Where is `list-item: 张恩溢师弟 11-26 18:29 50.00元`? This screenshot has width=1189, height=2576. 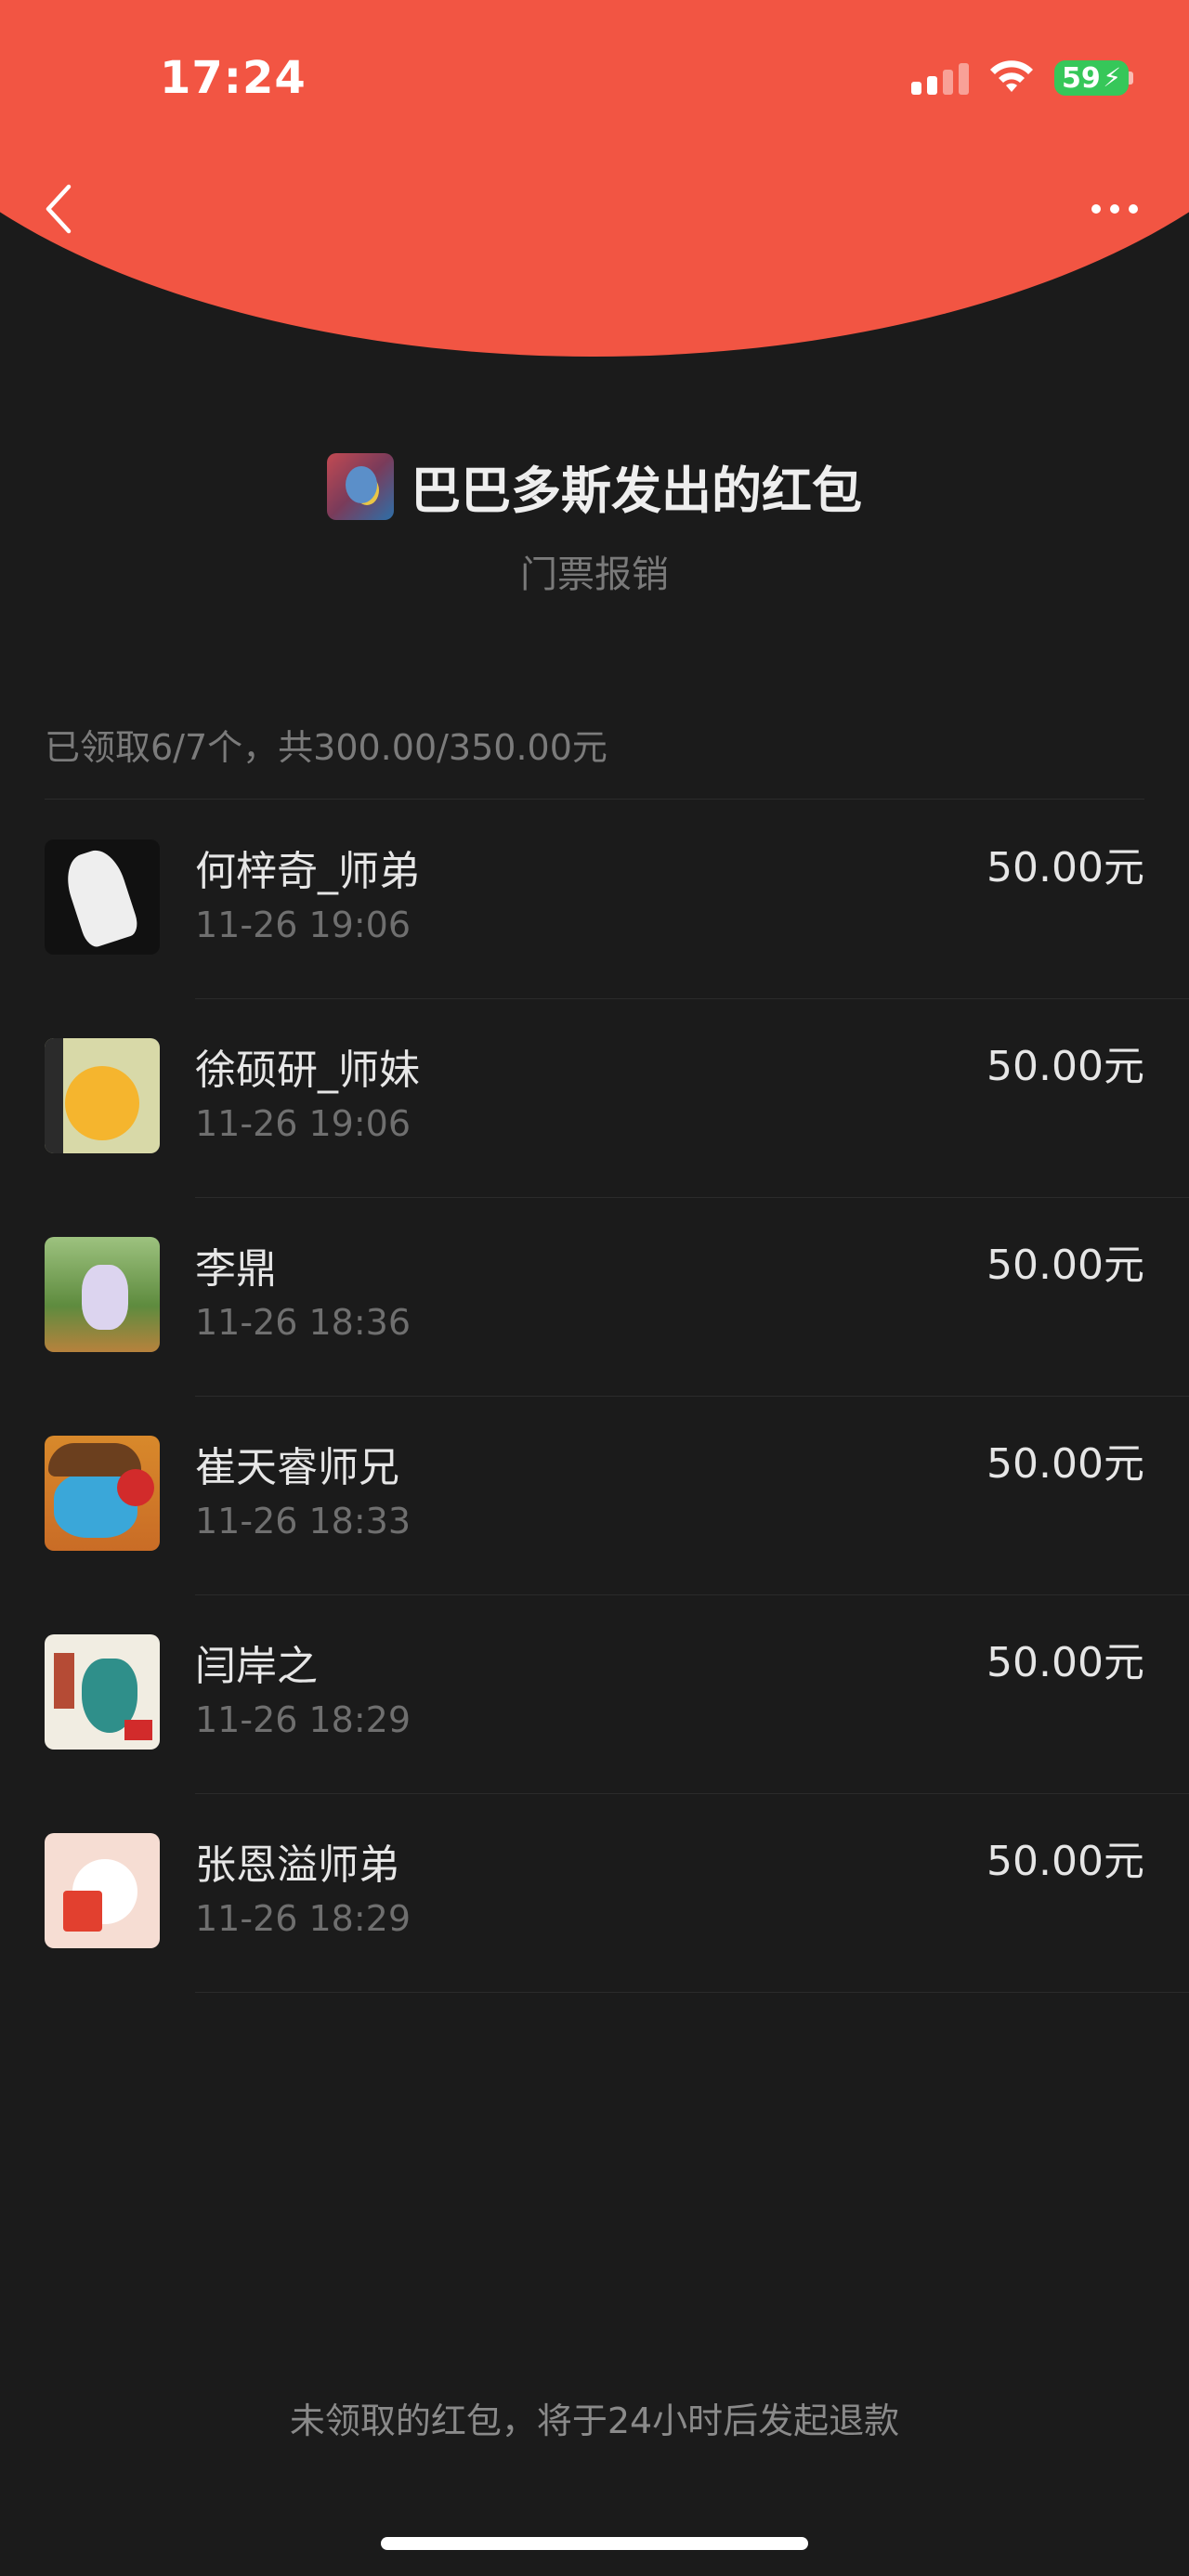 list-item: 张恩溢师弟 11-26 18:29 50.00元 is located at coordinates (594, 1894).